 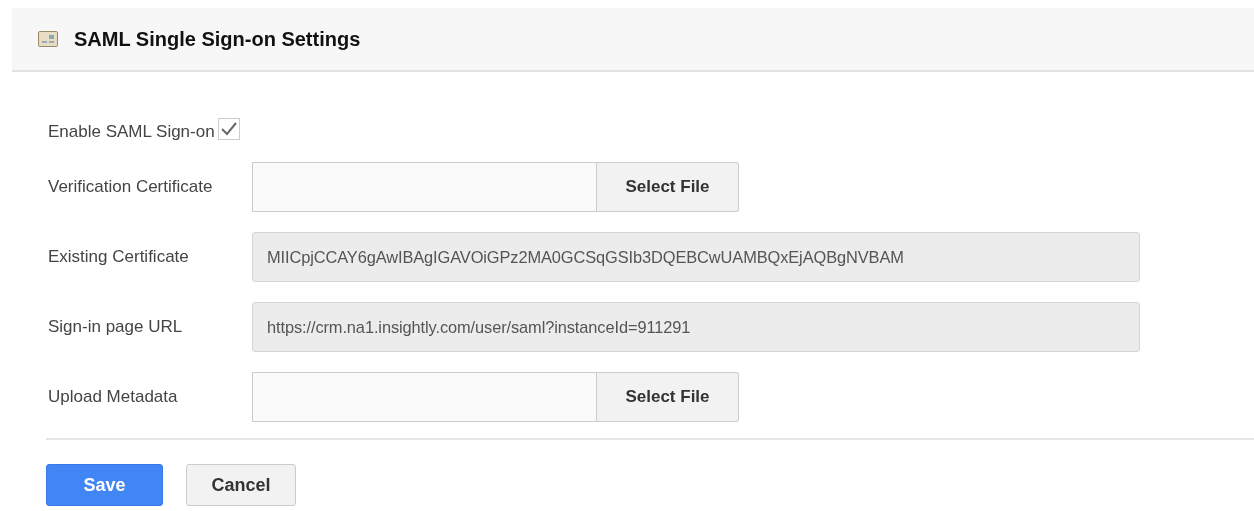 What do you see at coordinates (104, 485) in the screenshot?
I see `save-button: Save` at bounding box center [104, 485].